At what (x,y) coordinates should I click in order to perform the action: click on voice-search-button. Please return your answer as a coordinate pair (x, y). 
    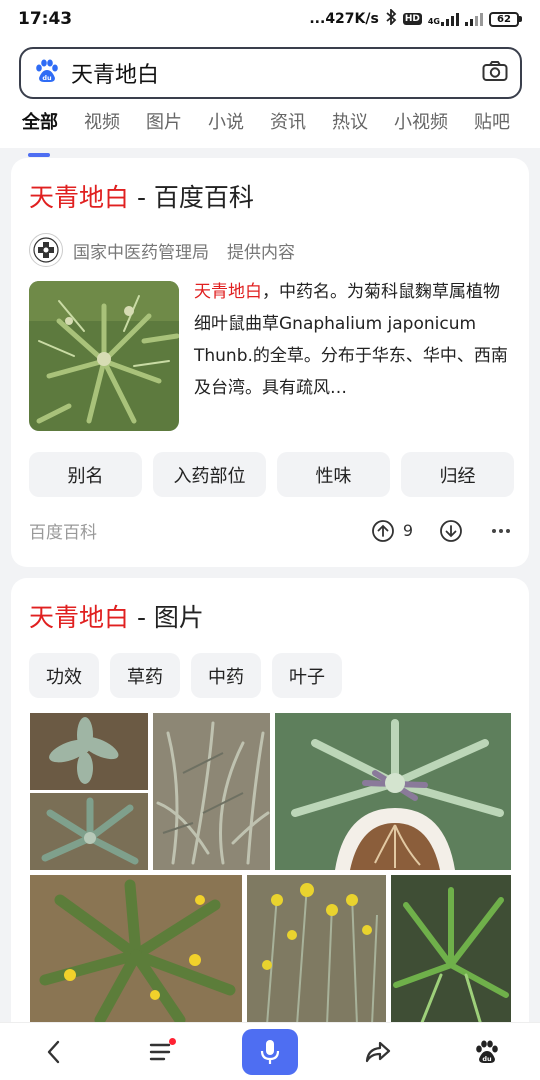
    Looking at the image, I should click on (270, 1051).